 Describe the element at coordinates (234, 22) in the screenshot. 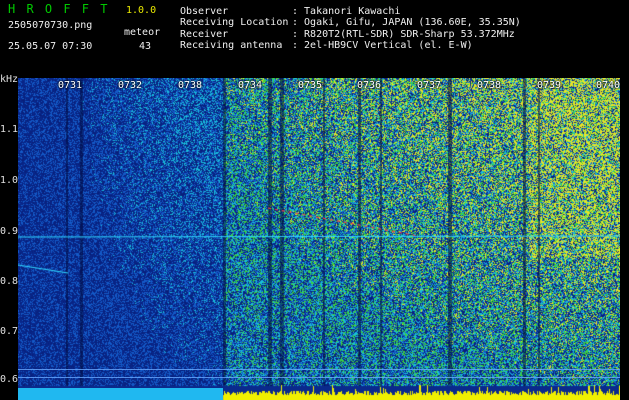

I see `info-label-location: Receiving Location` at that location.